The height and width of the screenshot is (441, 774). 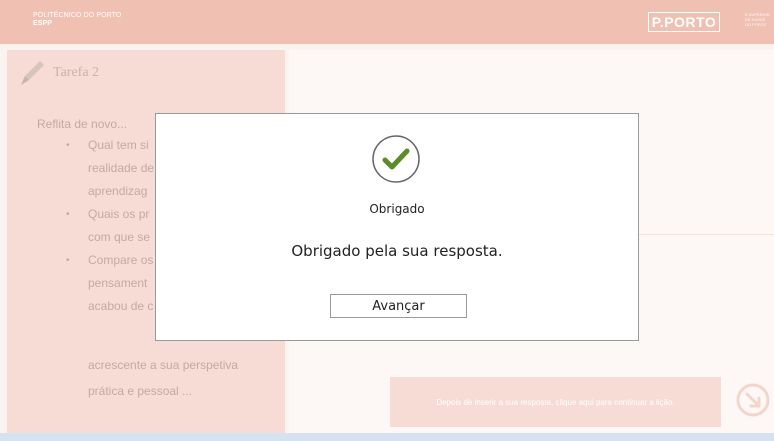 I want to click on pencil-icon, so click(x=32, y=73).